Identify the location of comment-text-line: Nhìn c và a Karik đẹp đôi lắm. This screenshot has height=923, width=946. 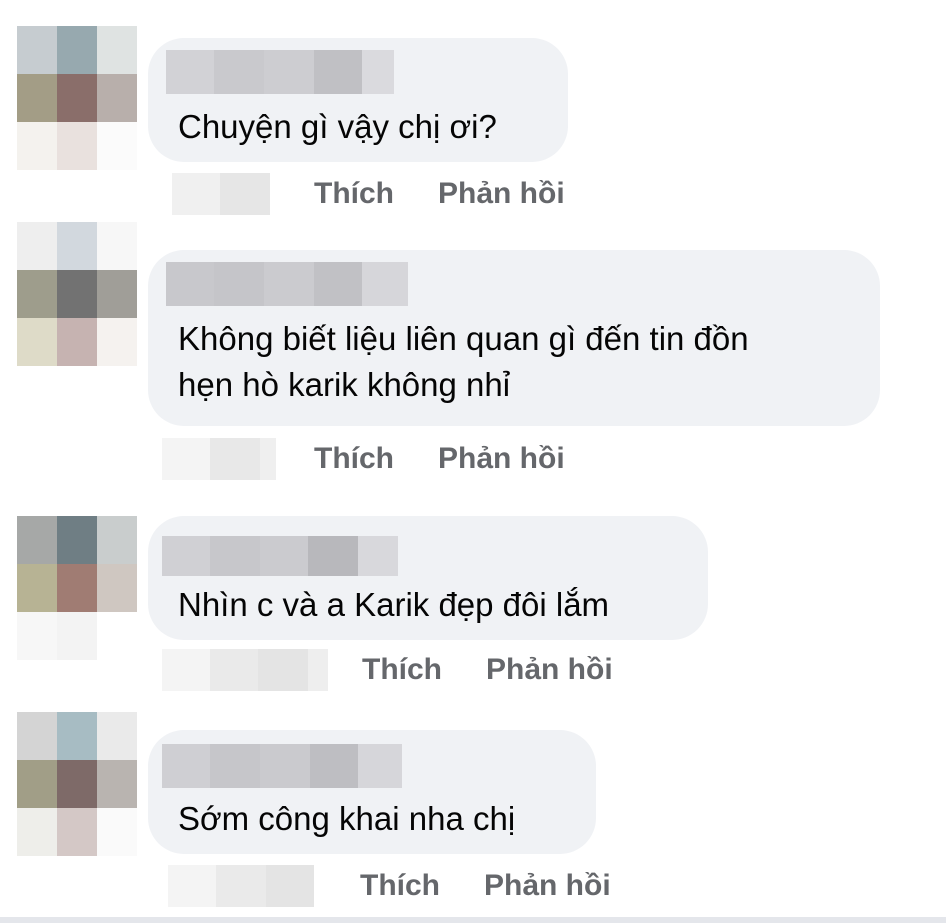
(394, 604).